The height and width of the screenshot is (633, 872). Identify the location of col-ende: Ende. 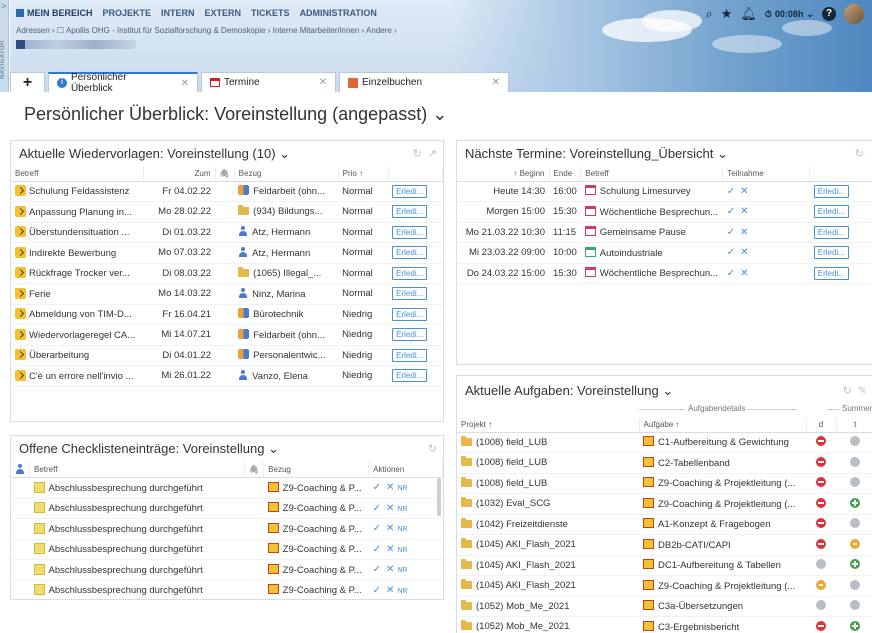
(565, 174).